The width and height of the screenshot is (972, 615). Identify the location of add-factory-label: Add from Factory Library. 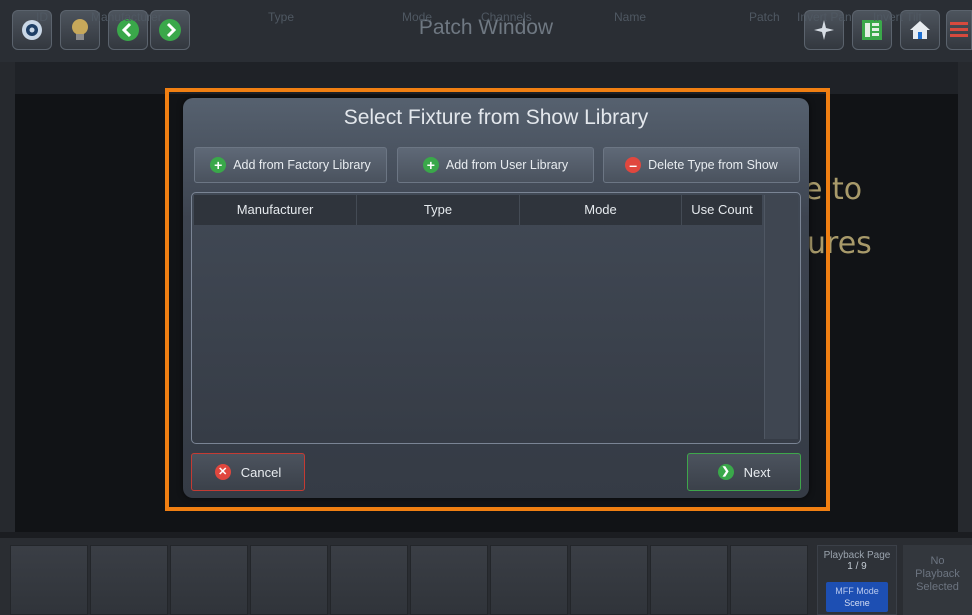
(302, 165).